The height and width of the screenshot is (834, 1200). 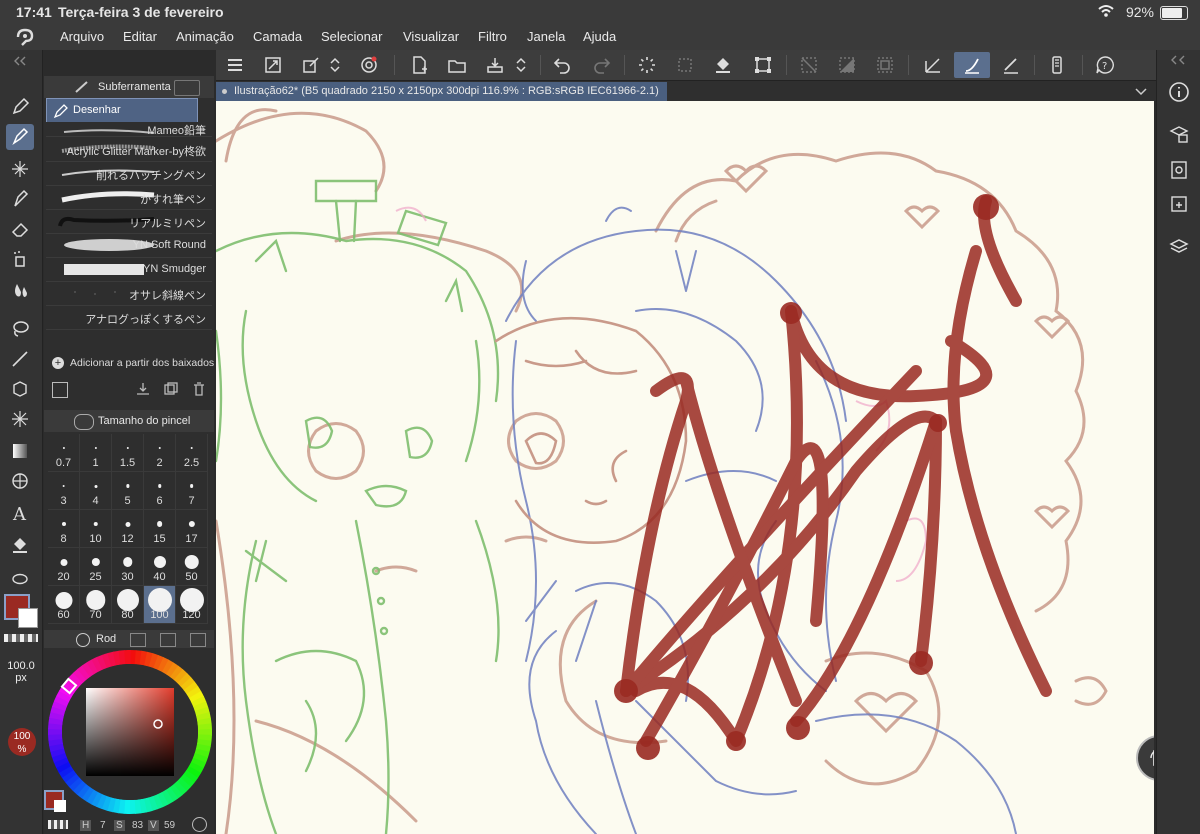 What do you see at coordinates (847, 65) in the screenshot?
I see `invert-selection-icon` at bounding box center [847, 65].